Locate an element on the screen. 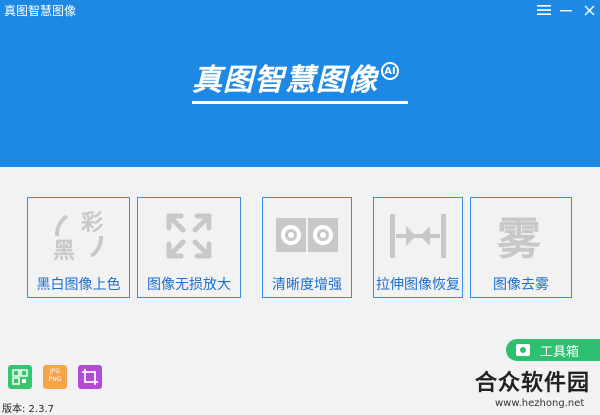 The image size is (600, 415). format-line2: PNG is located at coordinates (55, 379).